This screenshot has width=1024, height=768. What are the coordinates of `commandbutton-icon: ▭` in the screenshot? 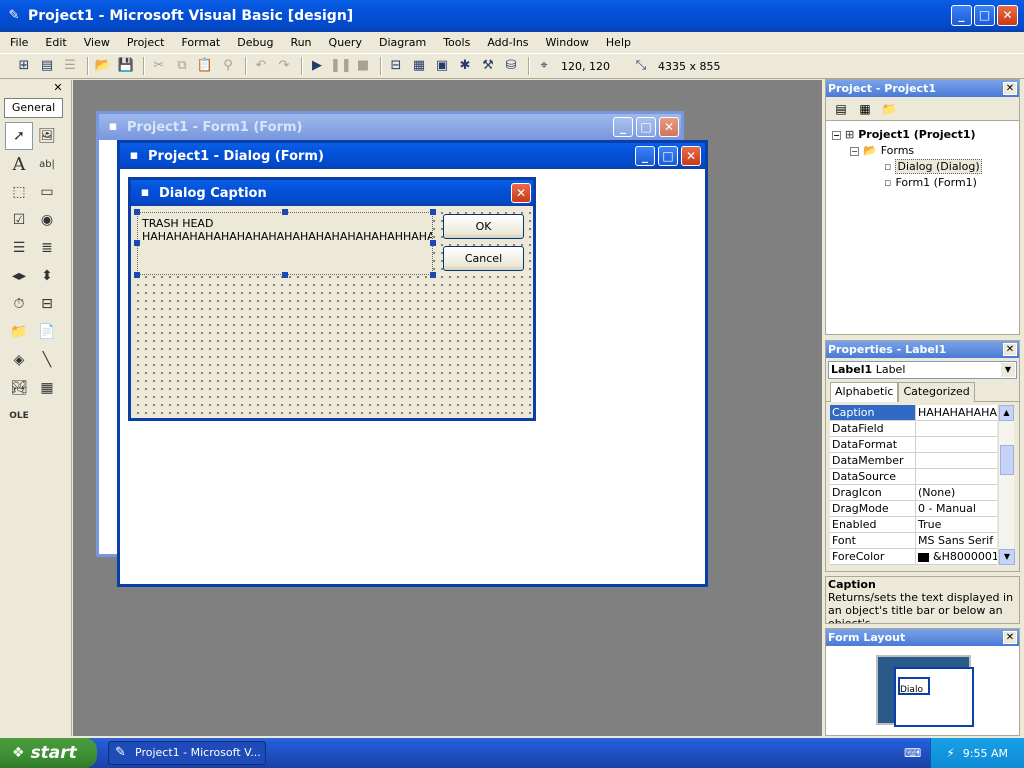 It's located at (47, 192).